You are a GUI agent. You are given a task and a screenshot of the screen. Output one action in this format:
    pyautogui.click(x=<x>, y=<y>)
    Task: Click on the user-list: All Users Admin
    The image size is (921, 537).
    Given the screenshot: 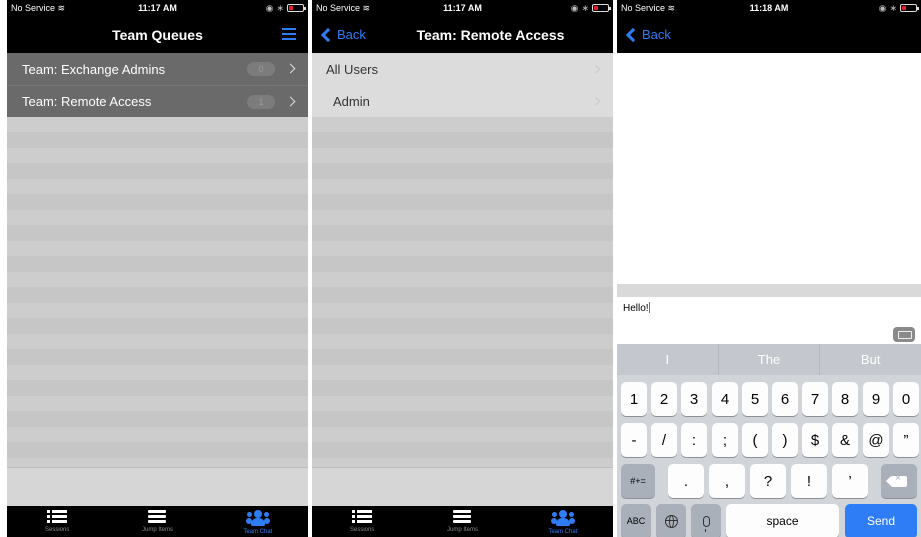 What is the action you would take?
    pyautogui.click(x=462, y=85)
    